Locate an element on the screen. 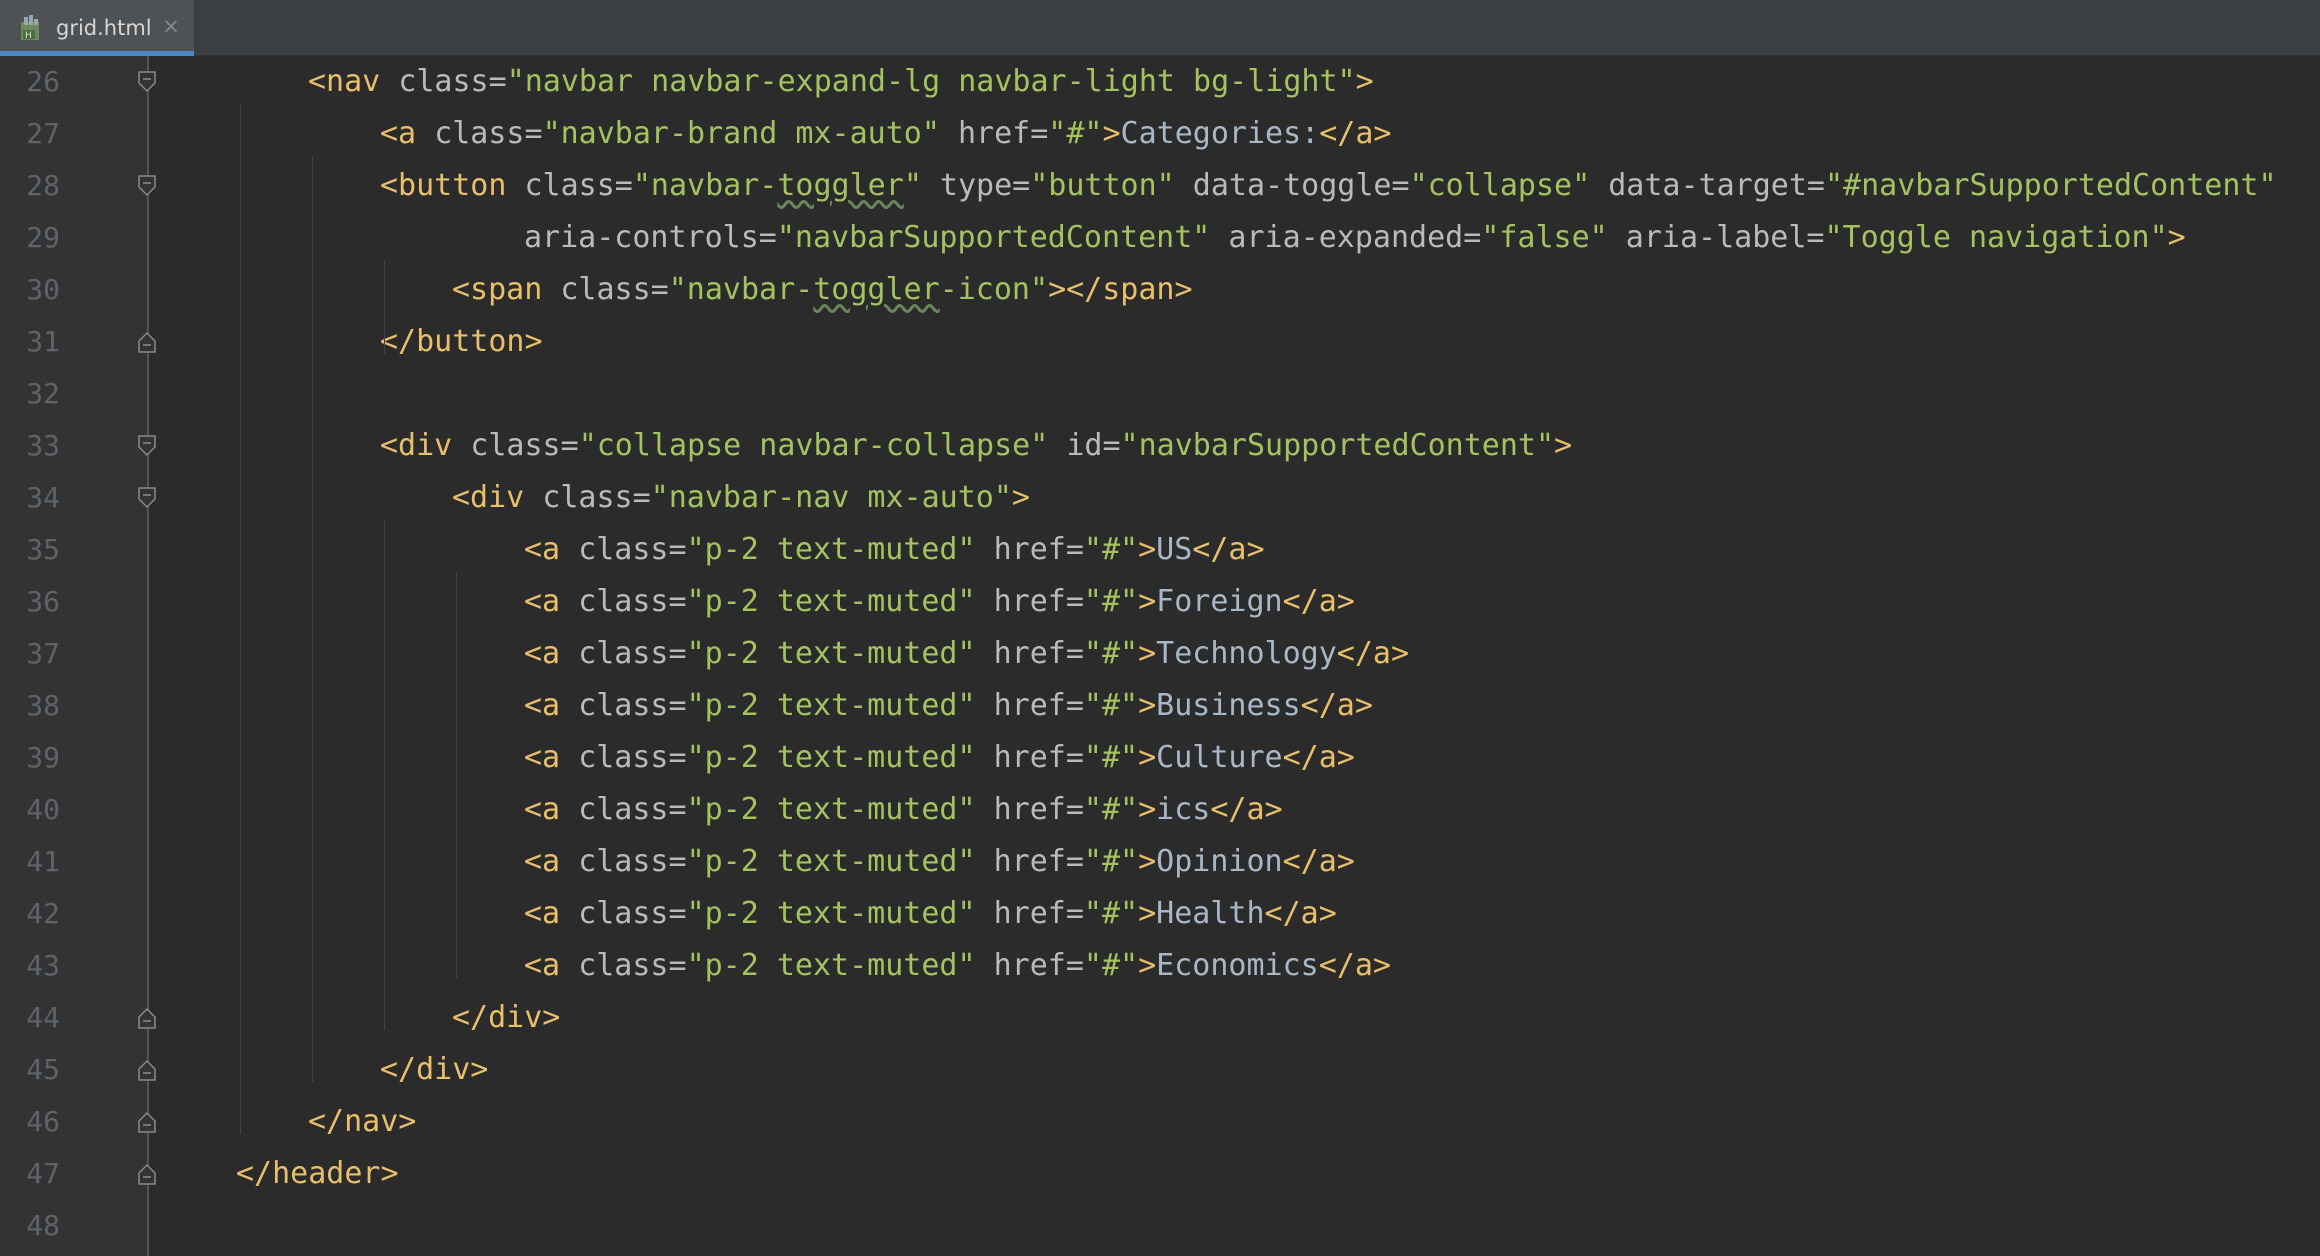  line-number: 47 is located at coordinates (43, 1173).